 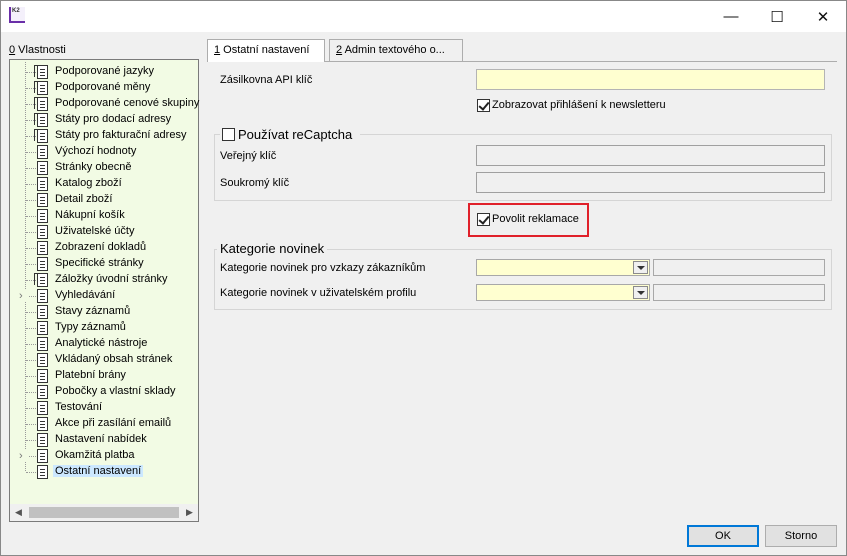 I want to click on tree-item: Specifické stránky, so click(x=104, y=264).